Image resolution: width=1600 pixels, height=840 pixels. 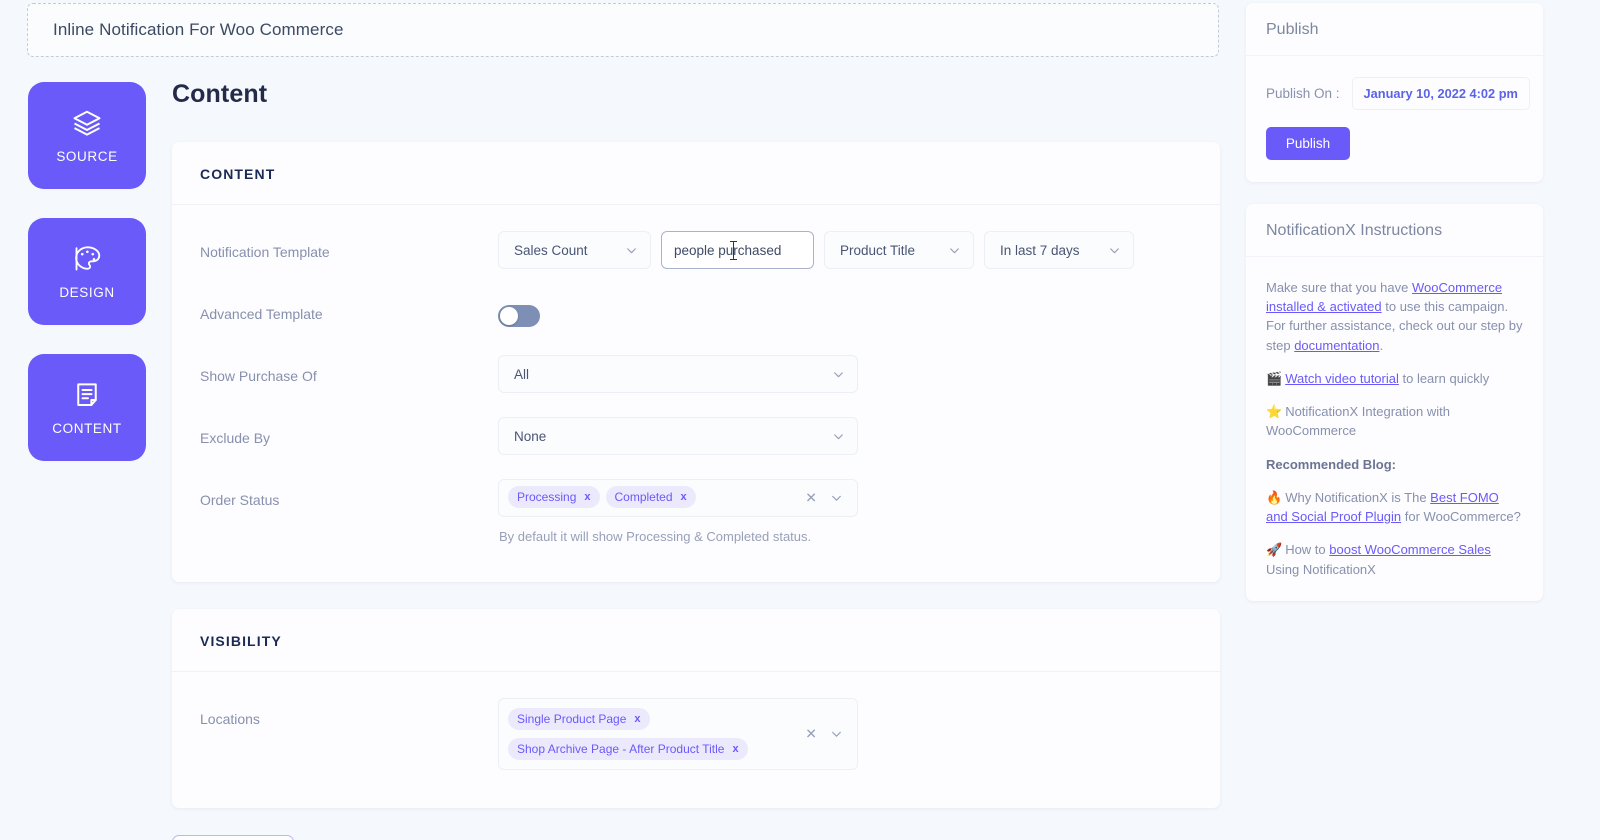 I want to click on field-advanced-template: Advanced Template, so click(x=696, y=320).